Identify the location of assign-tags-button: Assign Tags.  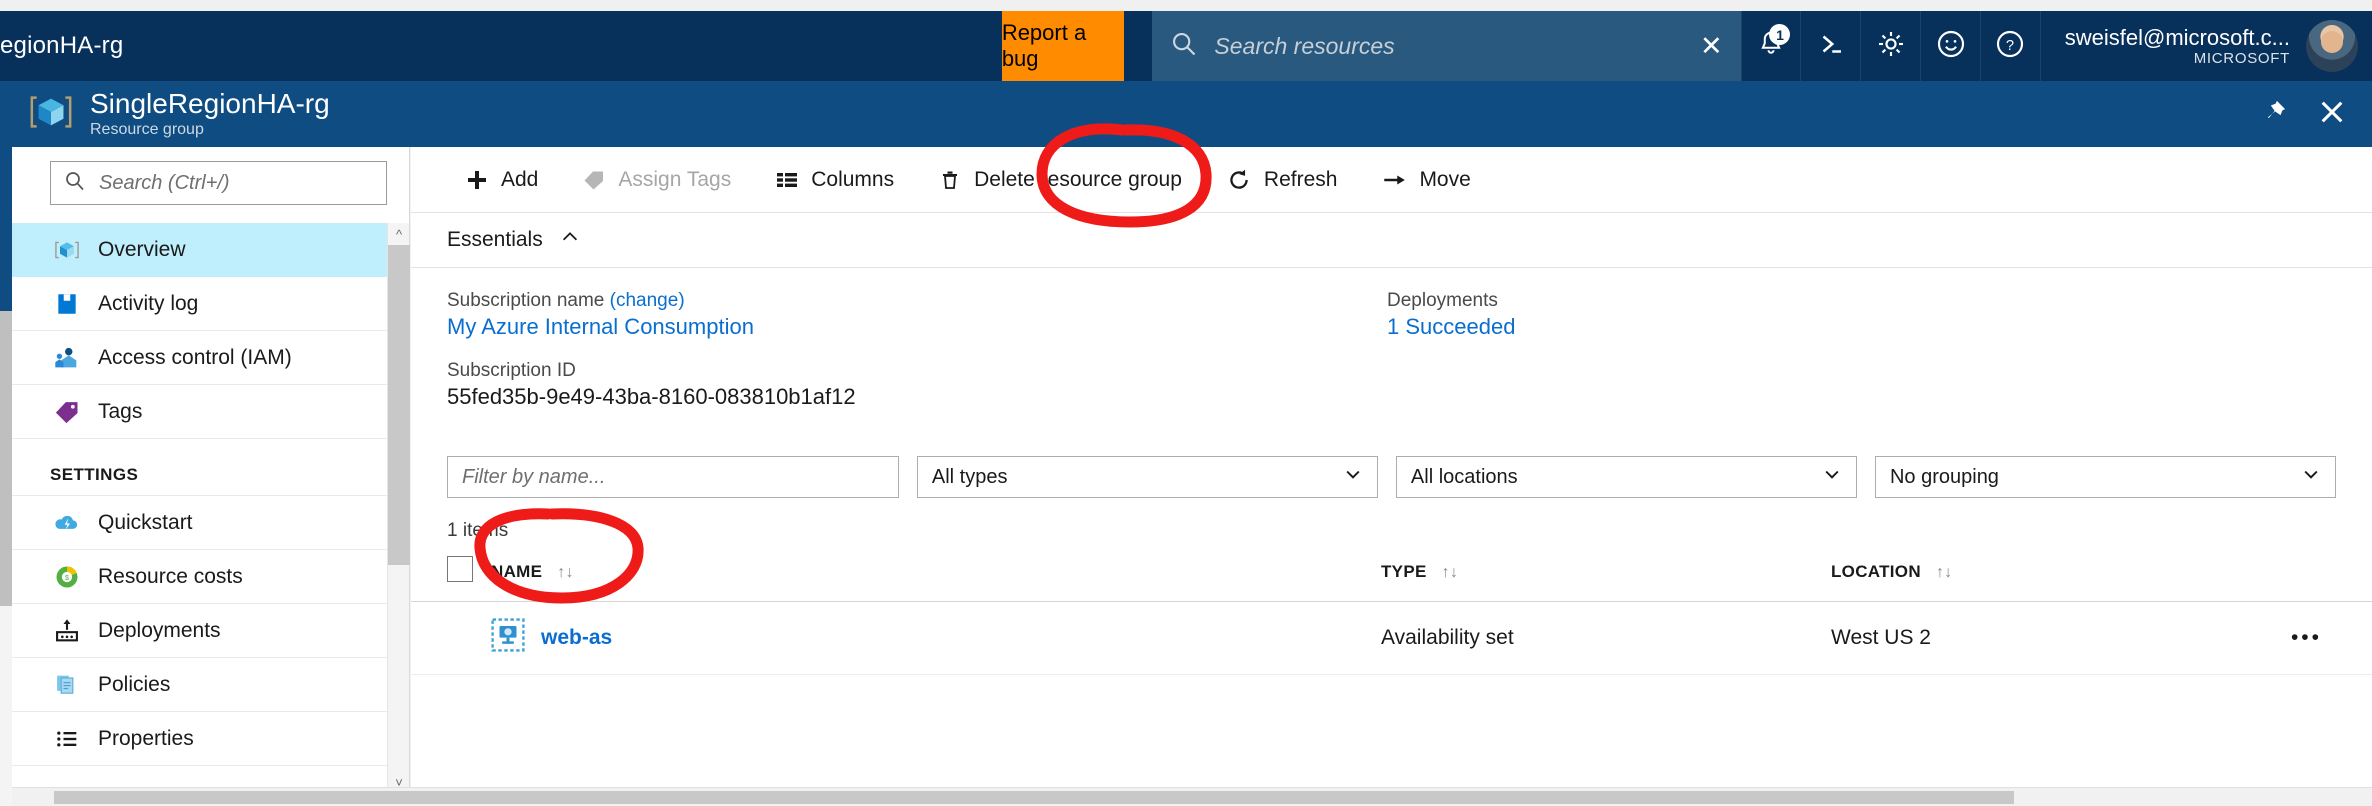
(656, 180).